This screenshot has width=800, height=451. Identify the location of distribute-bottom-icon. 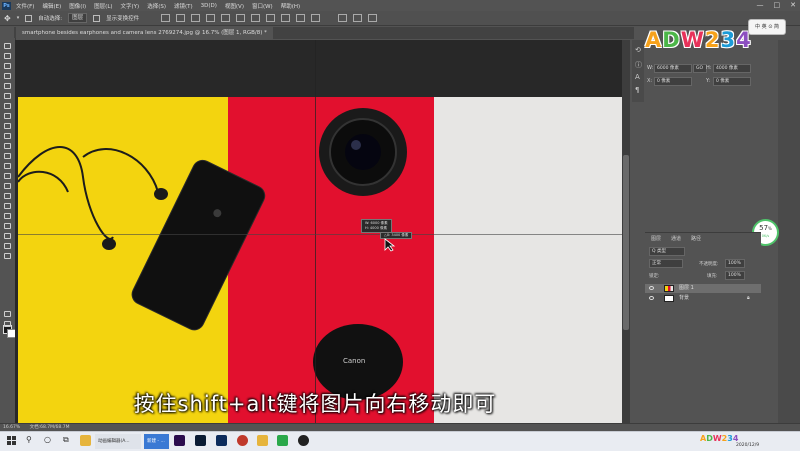
(286, 18).